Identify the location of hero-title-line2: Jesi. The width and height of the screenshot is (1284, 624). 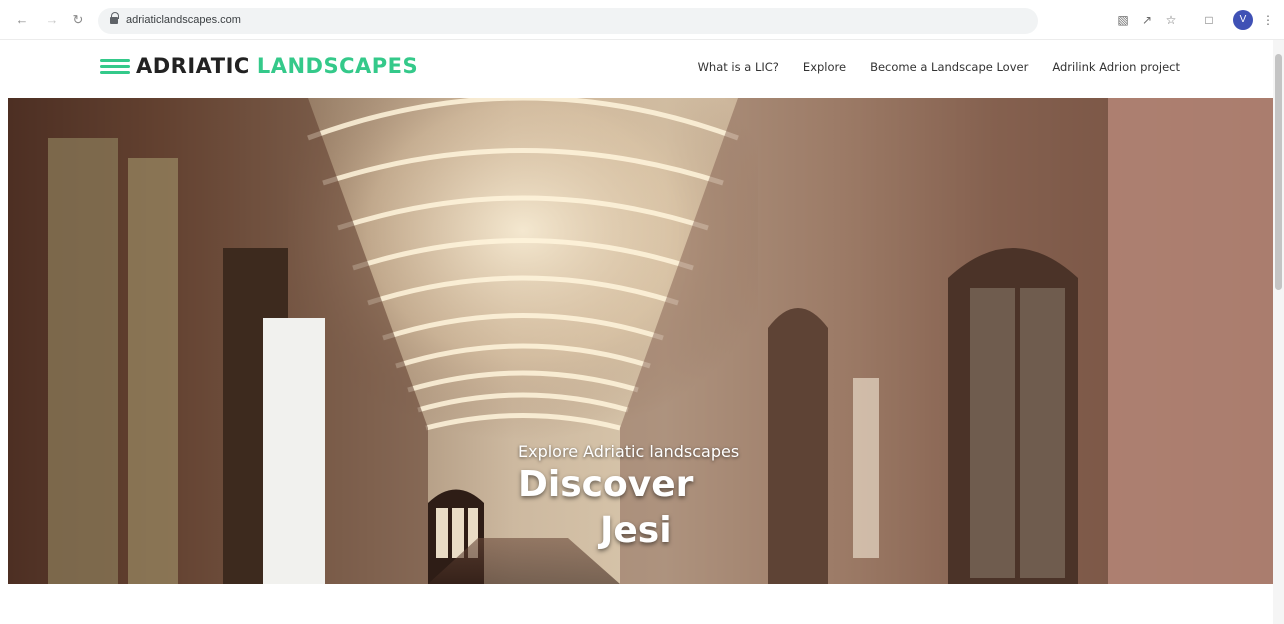
(636, 530).